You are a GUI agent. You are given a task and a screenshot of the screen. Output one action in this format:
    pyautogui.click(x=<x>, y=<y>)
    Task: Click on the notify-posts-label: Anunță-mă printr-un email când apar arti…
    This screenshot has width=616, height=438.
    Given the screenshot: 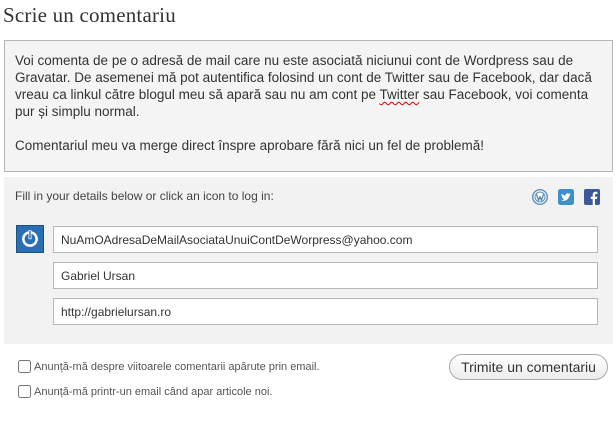 What is the action you would take?
    pyautogui.click(x=153, y=391)
    